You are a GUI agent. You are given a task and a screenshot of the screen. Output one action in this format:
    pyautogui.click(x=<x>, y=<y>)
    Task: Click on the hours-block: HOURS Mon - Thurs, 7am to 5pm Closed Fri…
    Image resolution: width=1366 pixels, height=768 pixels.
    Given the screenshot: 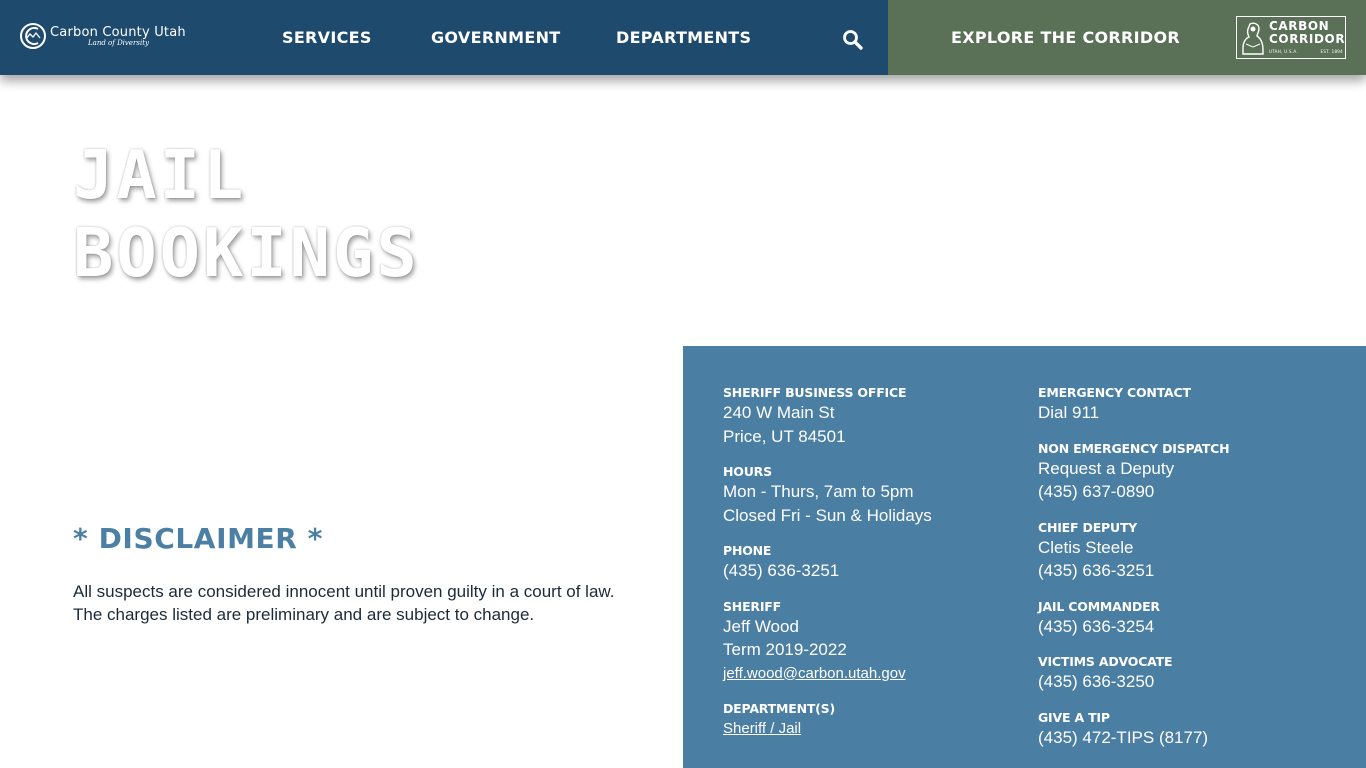 What is the action you would take?
    pyautogui.click(x=827, y=495)
    